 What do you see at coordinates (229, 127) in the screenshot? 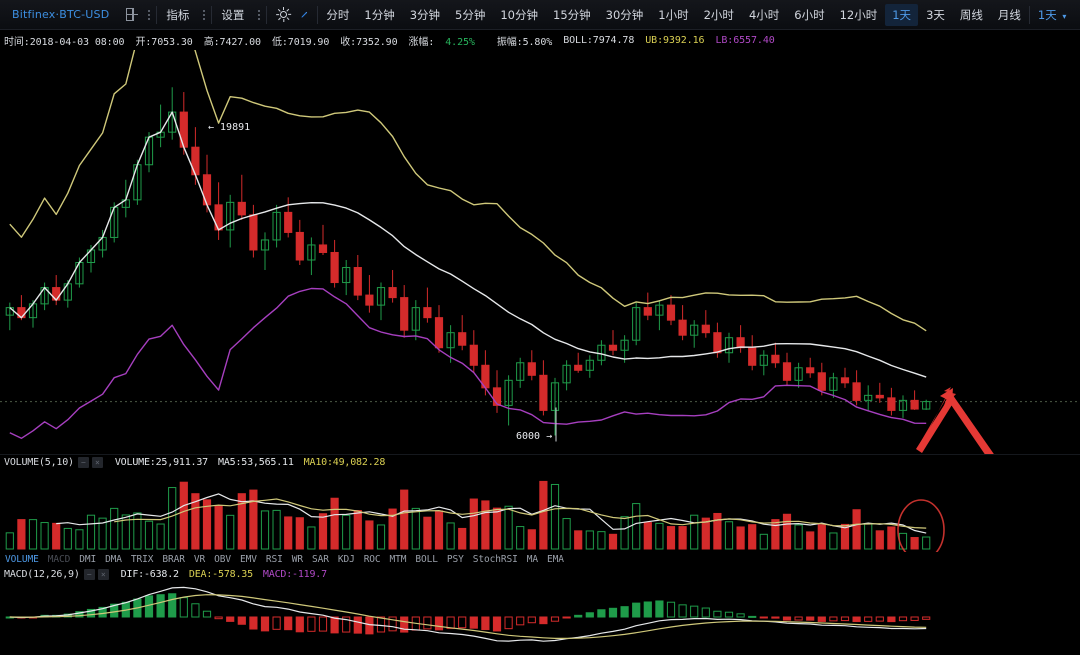
I see `annotation-high-label: ← 19891` at bounding box center [229, 127].